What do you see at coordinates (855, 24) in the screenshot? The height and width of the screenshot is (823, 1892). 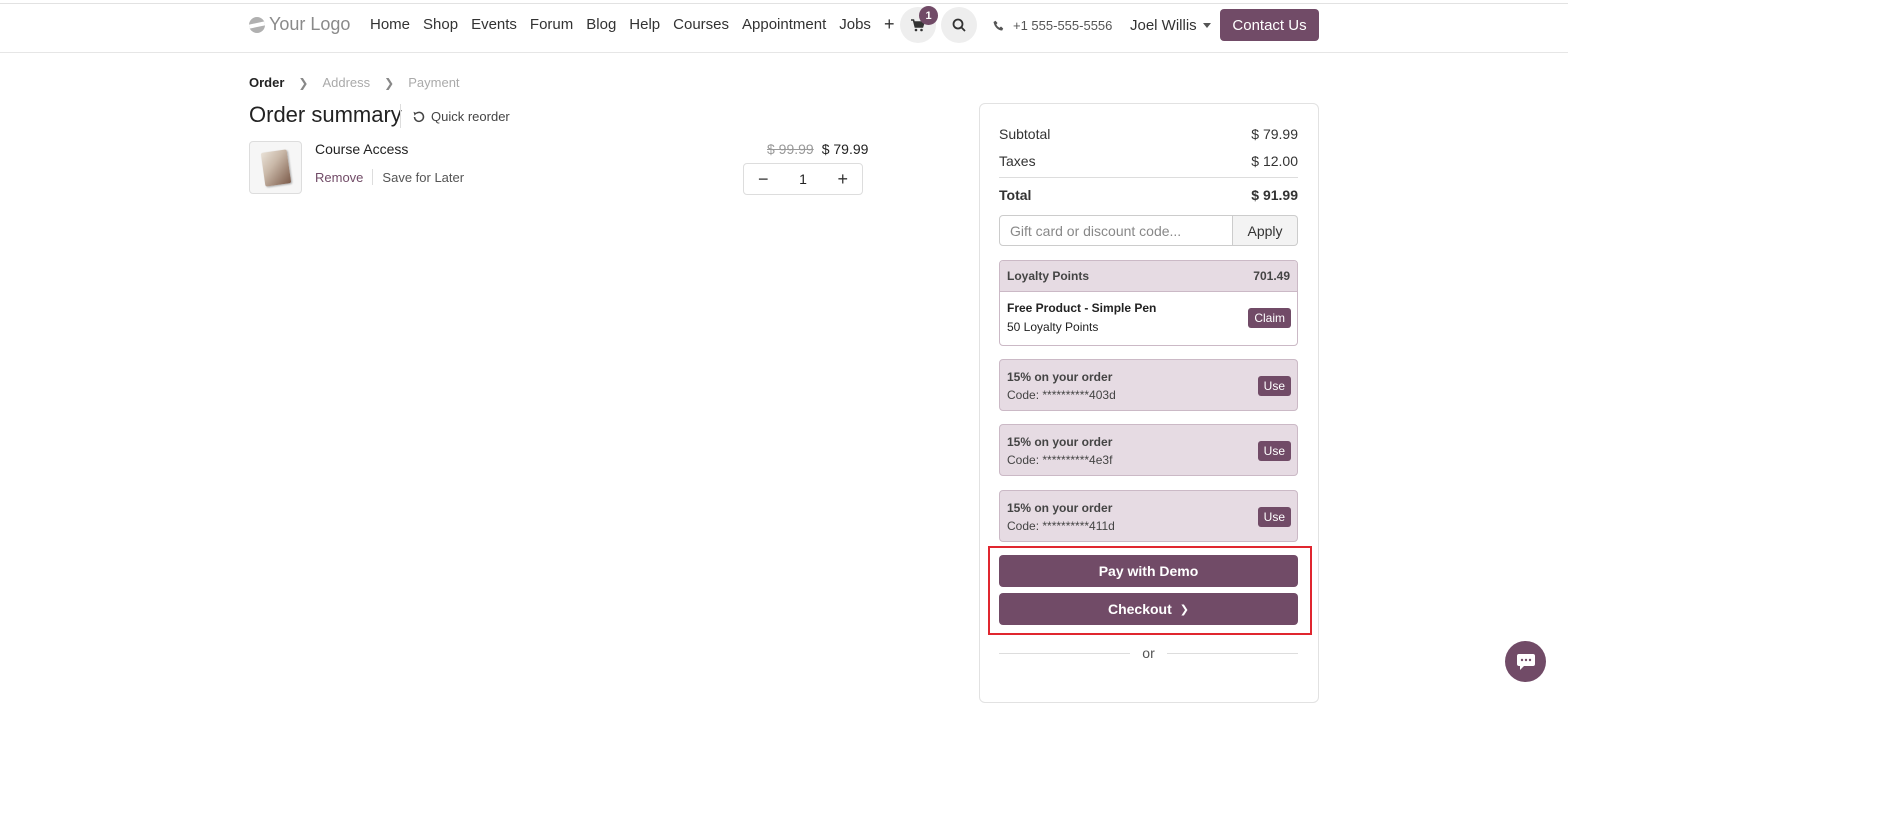 I see `nav-jobs: Jobs` at bounding box center [855, 24].